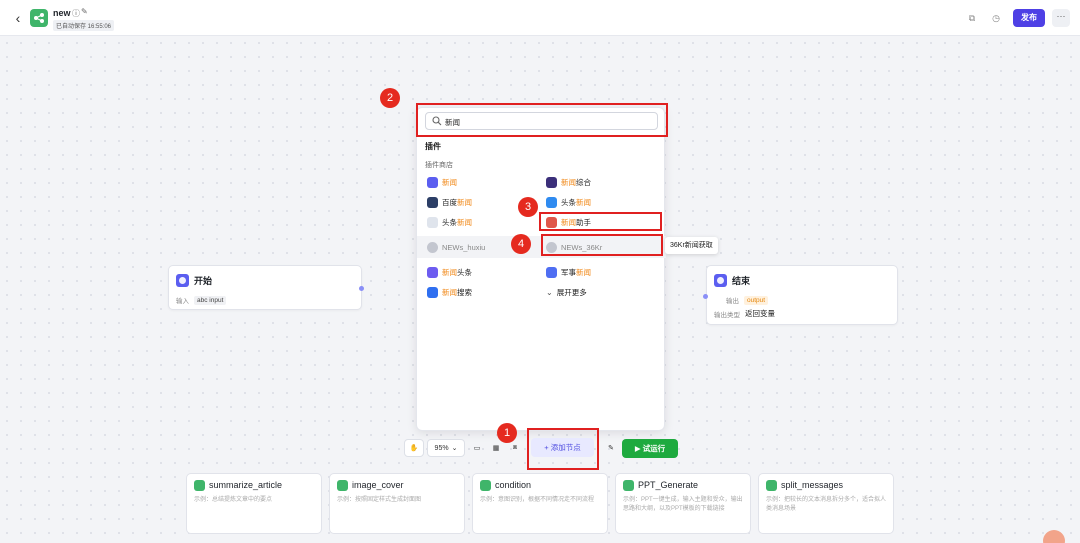 The height and width of the screenshot is (543, 1080). I want to click on hand-icon: ✋, so click(414, 448).